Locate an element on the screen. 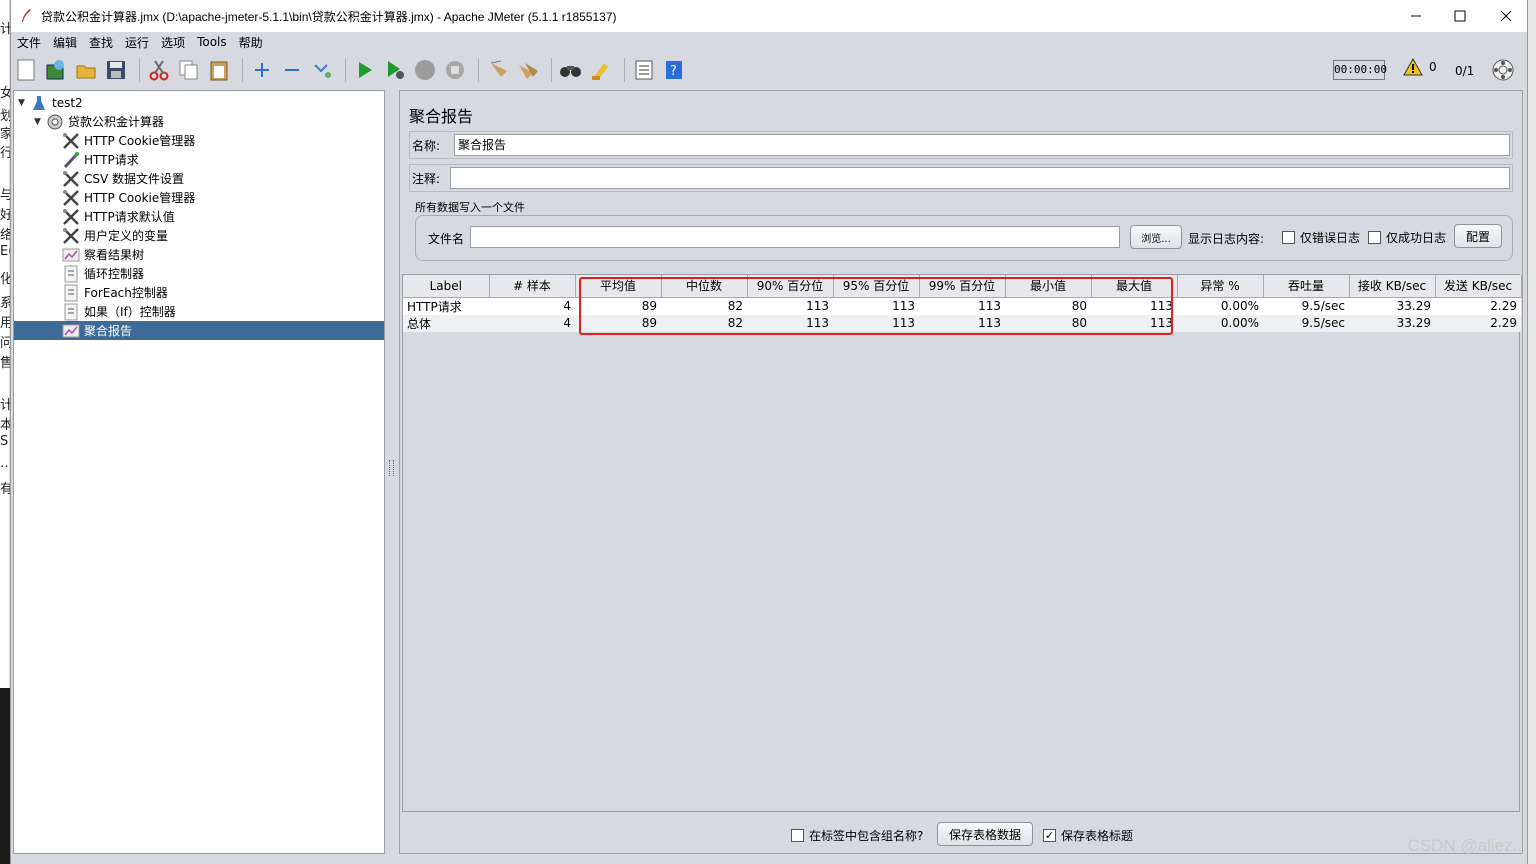 The height and width of the screenshot is (864, 1536). open-icon is located at coordinates (86, 70).